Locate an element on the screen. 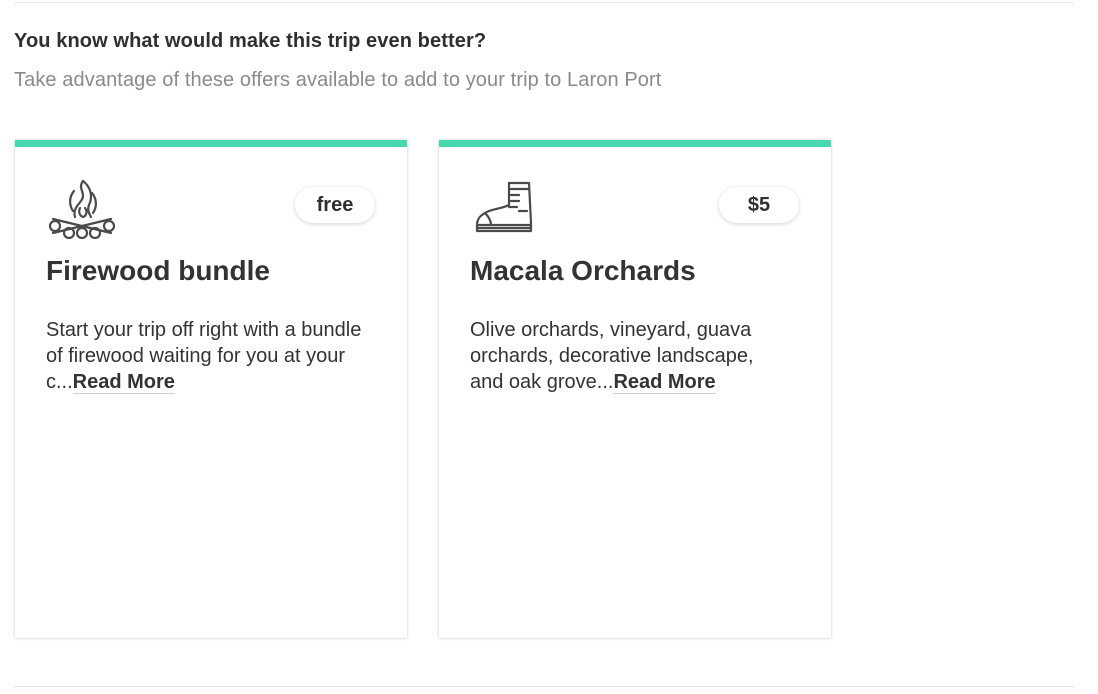 The height and width of the screenshot is (694, 1098). hiking-boot-icon is located at coordinates (506, 207).